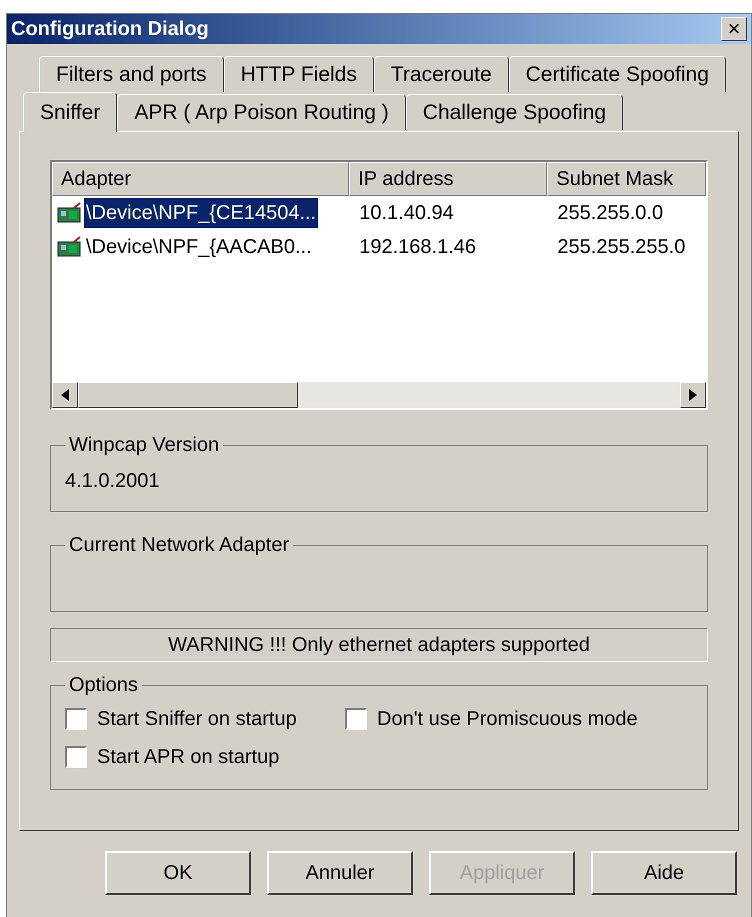  Describe the element at coordinates (113, 481) in the screenshot. I see `winpcap-version: 4.1.0.2001` at that location.